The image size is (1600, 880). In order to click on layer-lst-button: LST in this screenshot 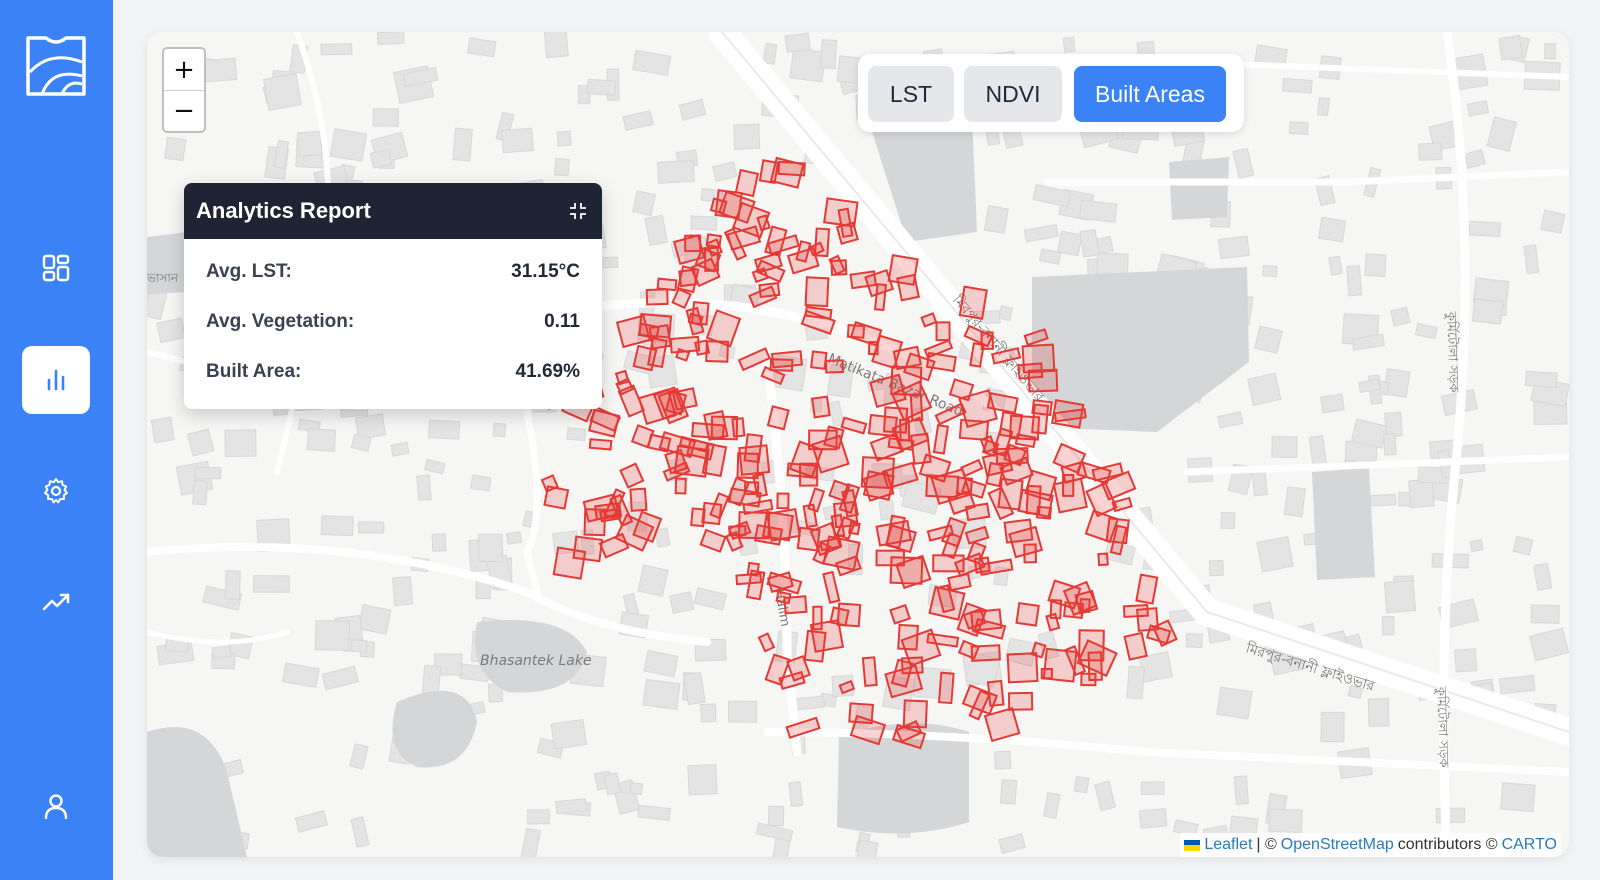, I will do `click(911, 94)`.